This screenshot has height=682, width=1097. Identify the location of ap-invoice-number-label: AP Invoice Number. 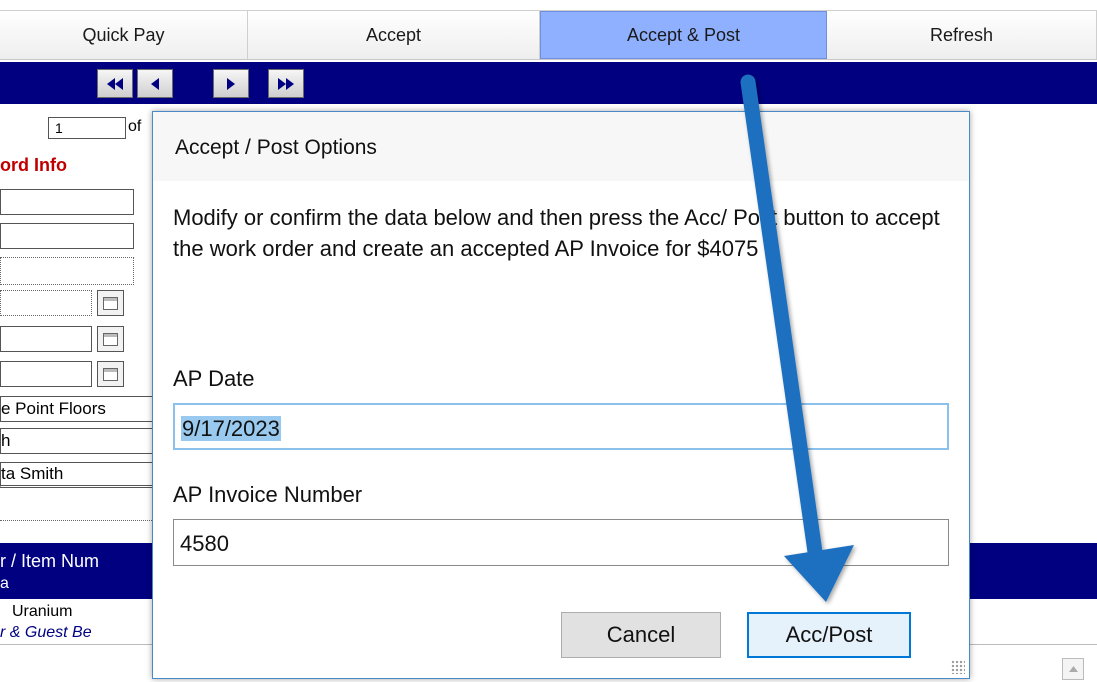
(268, 494).